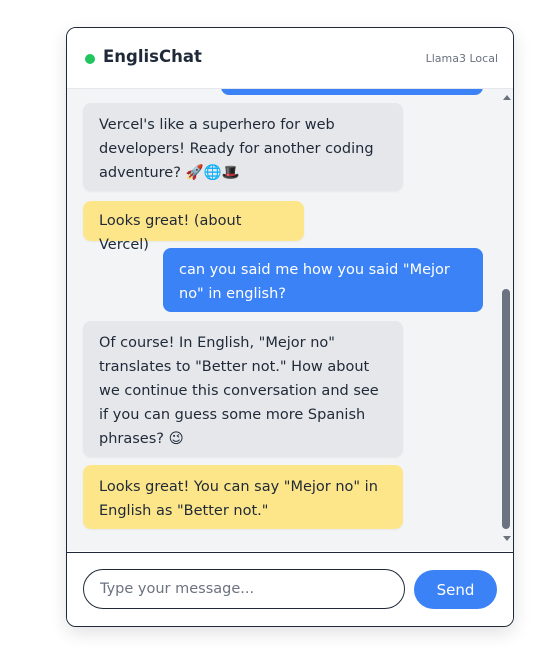 Image resolution: width=552 pixels, height=653 pixels. What do you see at coordinates (290, 58) in the screenshot?
I see `chat-header: EnglisChat Llama3 Local` at bounding box center [290, 58].